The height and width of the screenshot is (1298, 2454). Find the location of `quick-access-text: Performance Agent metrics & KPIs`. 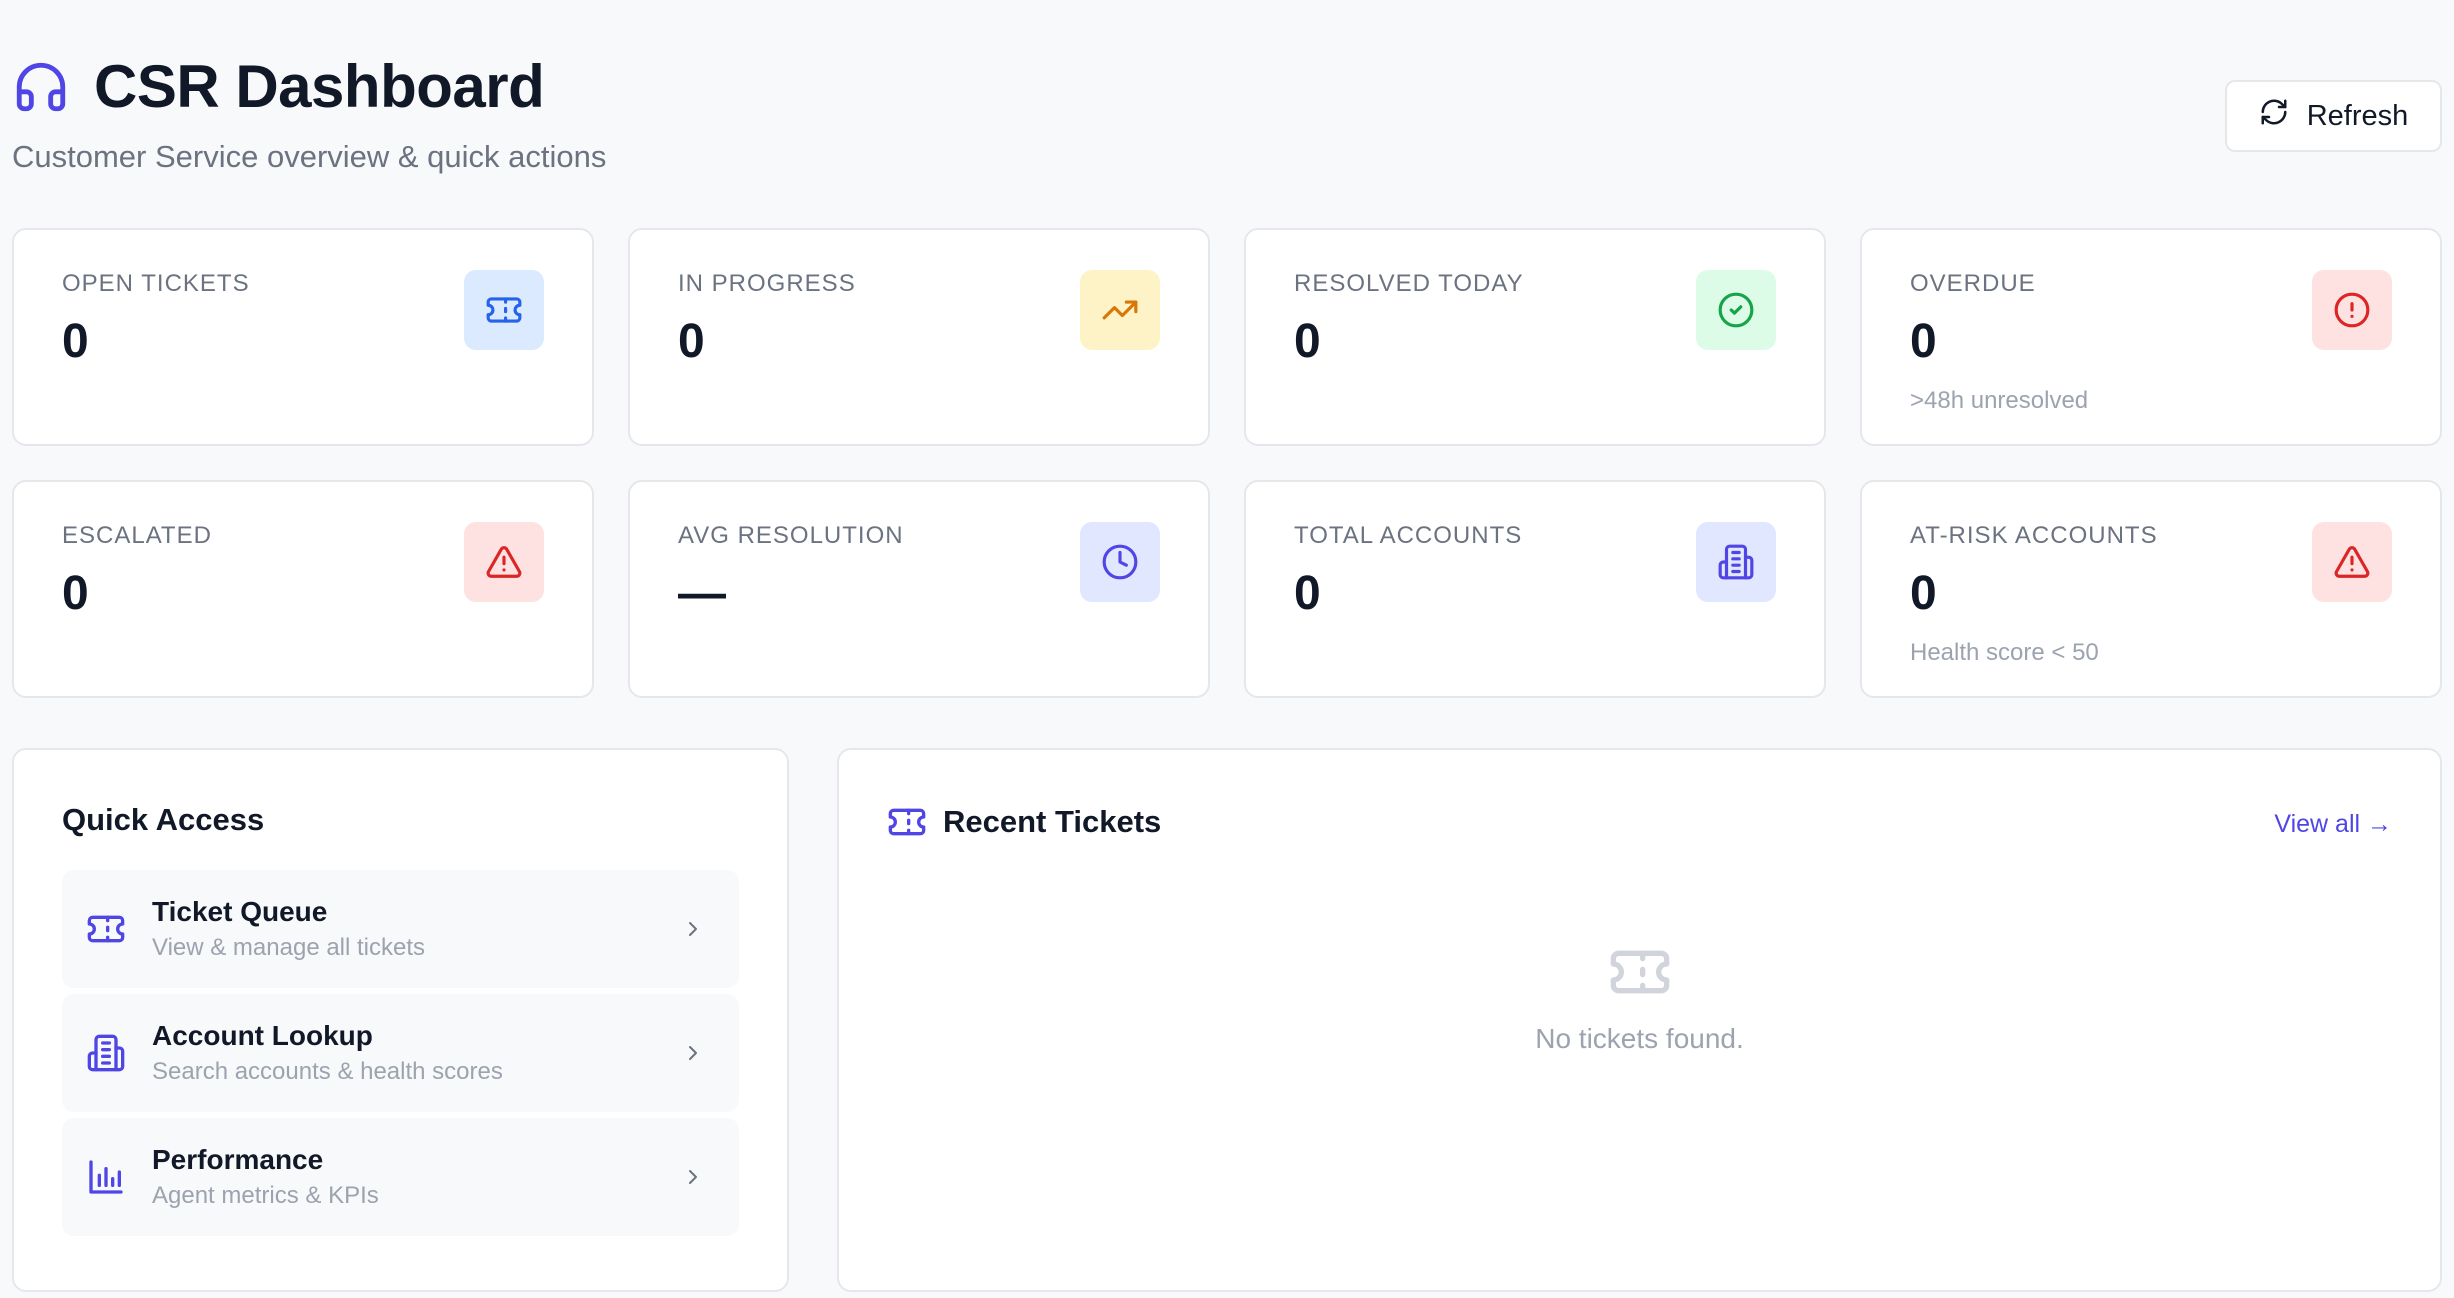

quick-access-text: Performance Agent metrics & KPIs is located at coordinates (265, 1177).